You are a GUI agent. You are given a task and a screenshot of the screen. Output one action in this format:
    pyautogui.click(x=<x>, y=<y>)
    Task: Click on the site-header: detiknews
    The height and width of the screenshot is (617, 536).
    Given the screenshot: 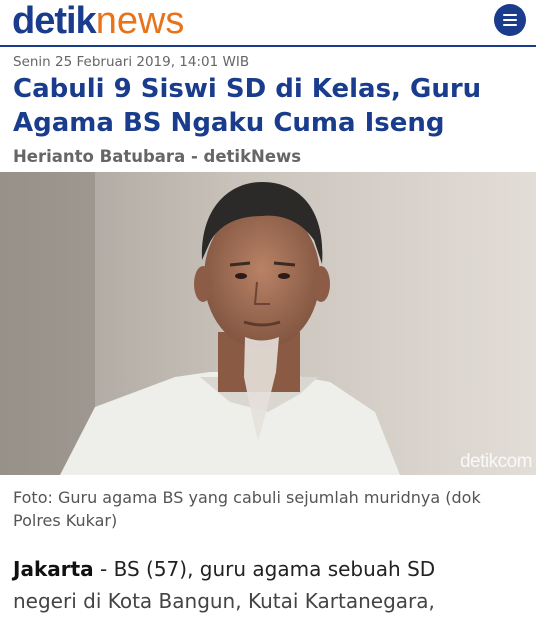 What is the action you would take?
    pyautogui.click(x=268, y=22)
    